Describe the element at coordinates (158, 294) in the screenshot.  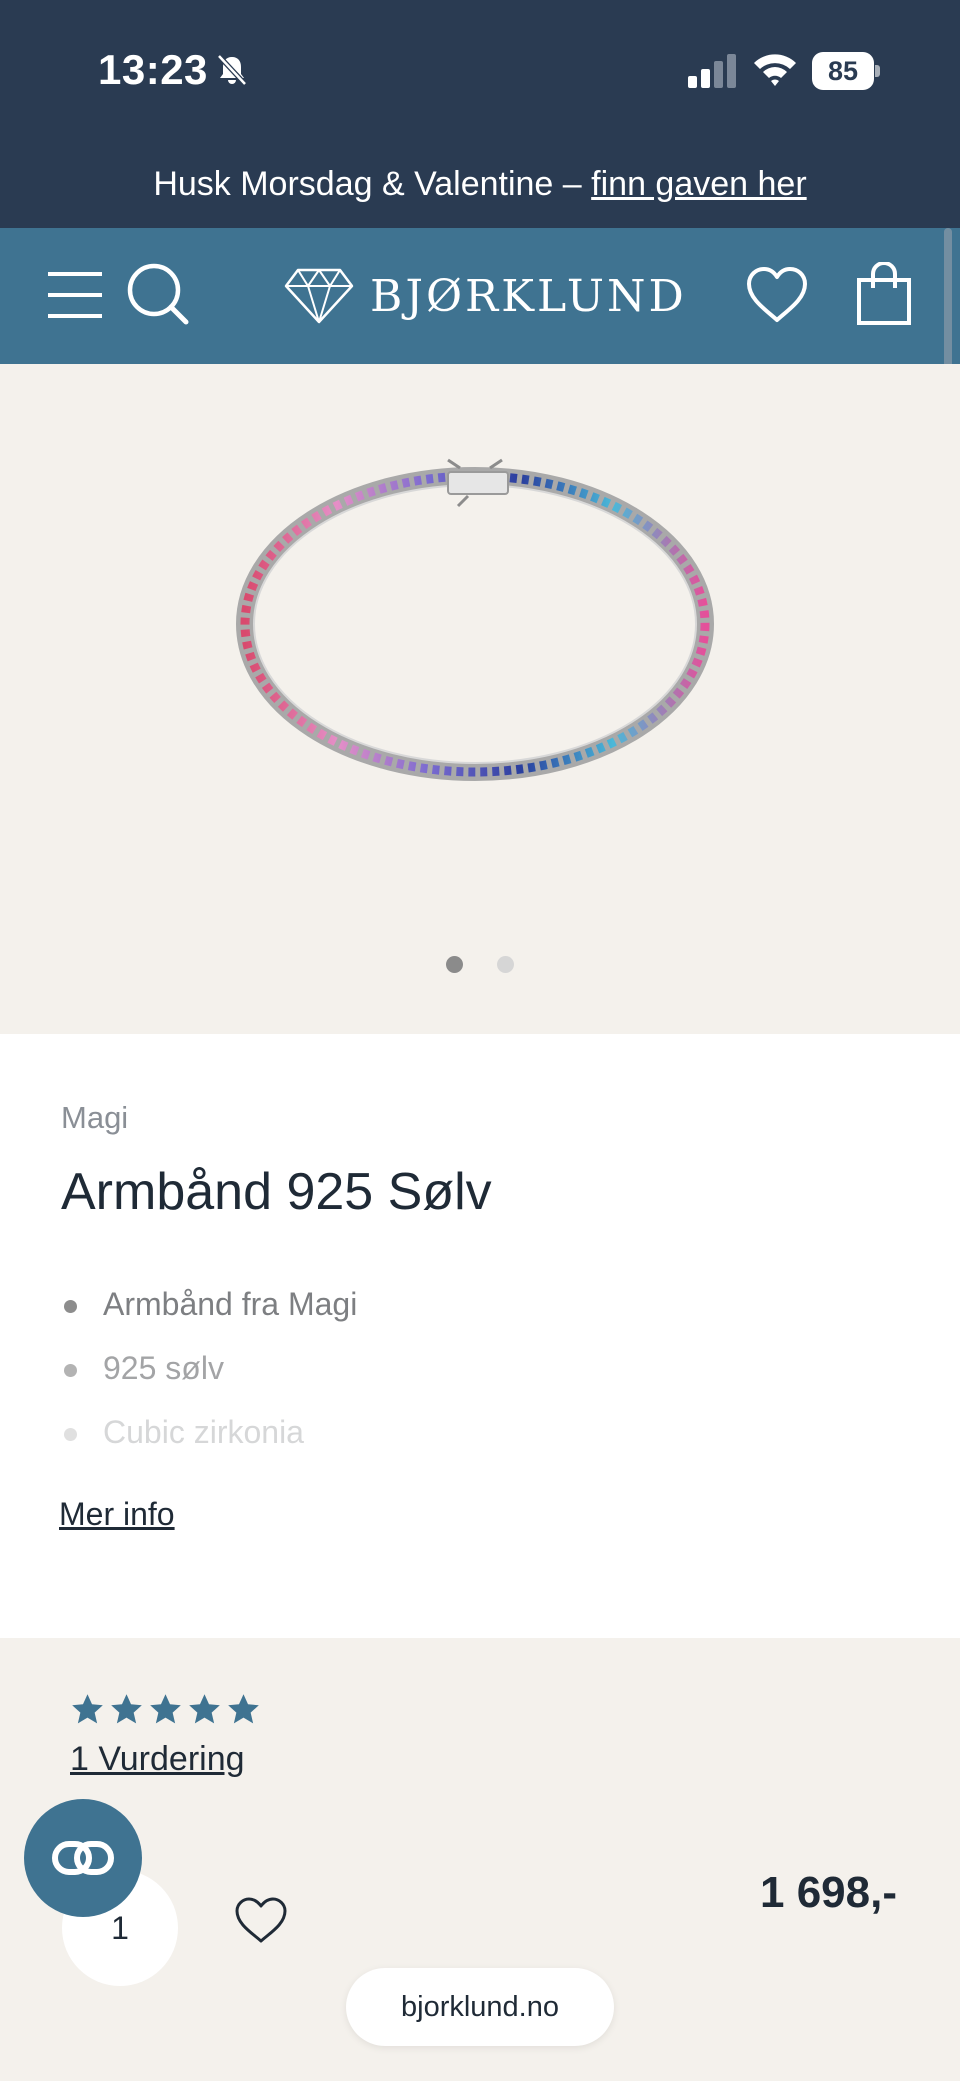
I see `search-icon` at that location.